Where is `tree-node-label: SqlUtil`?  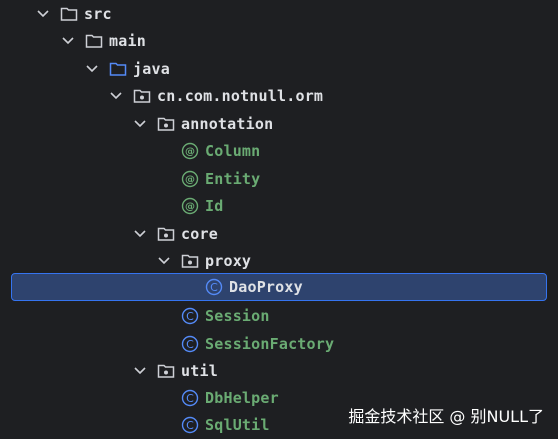 tree-node-label: SqlUtil is located at coordinates (237, 424).